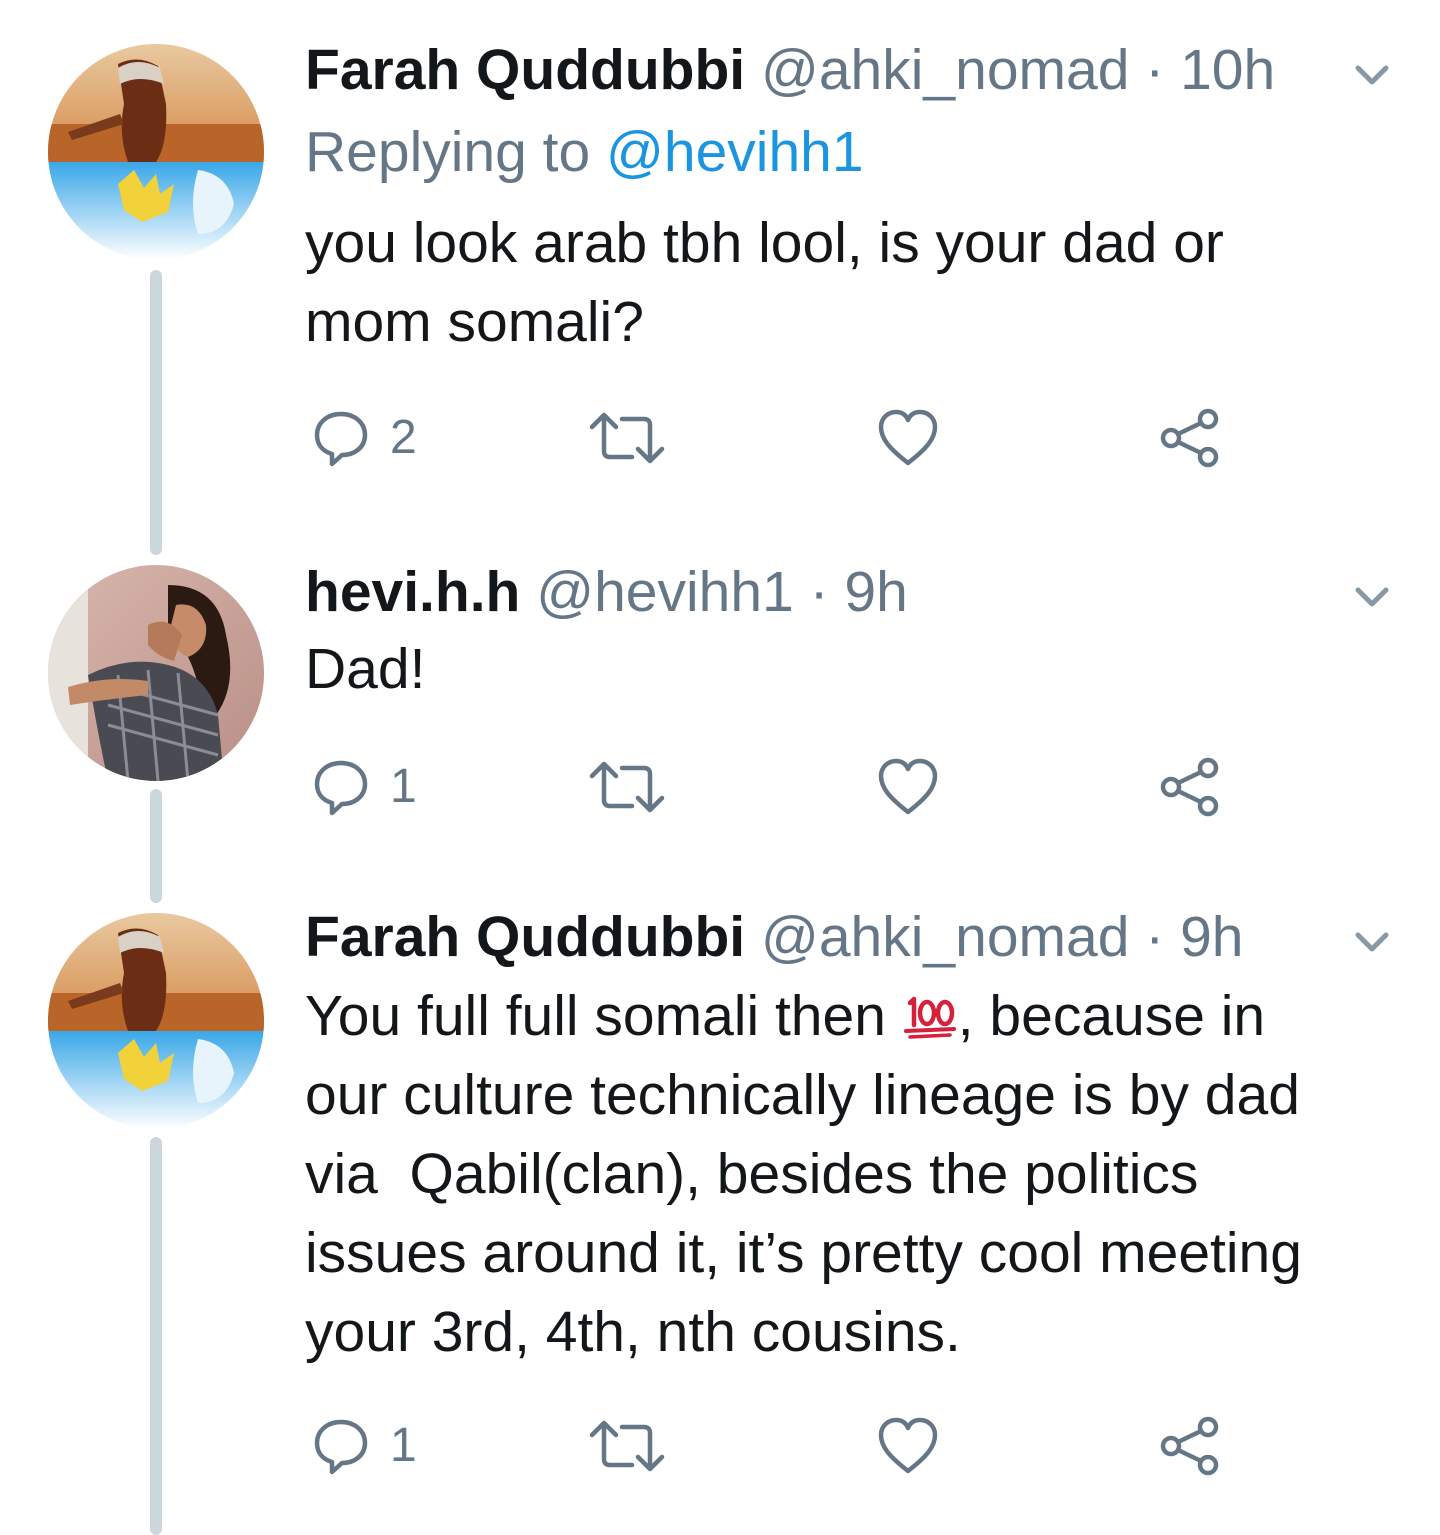  I want to click on replying-to: Replying to @hevihh1, so click(584, 152).